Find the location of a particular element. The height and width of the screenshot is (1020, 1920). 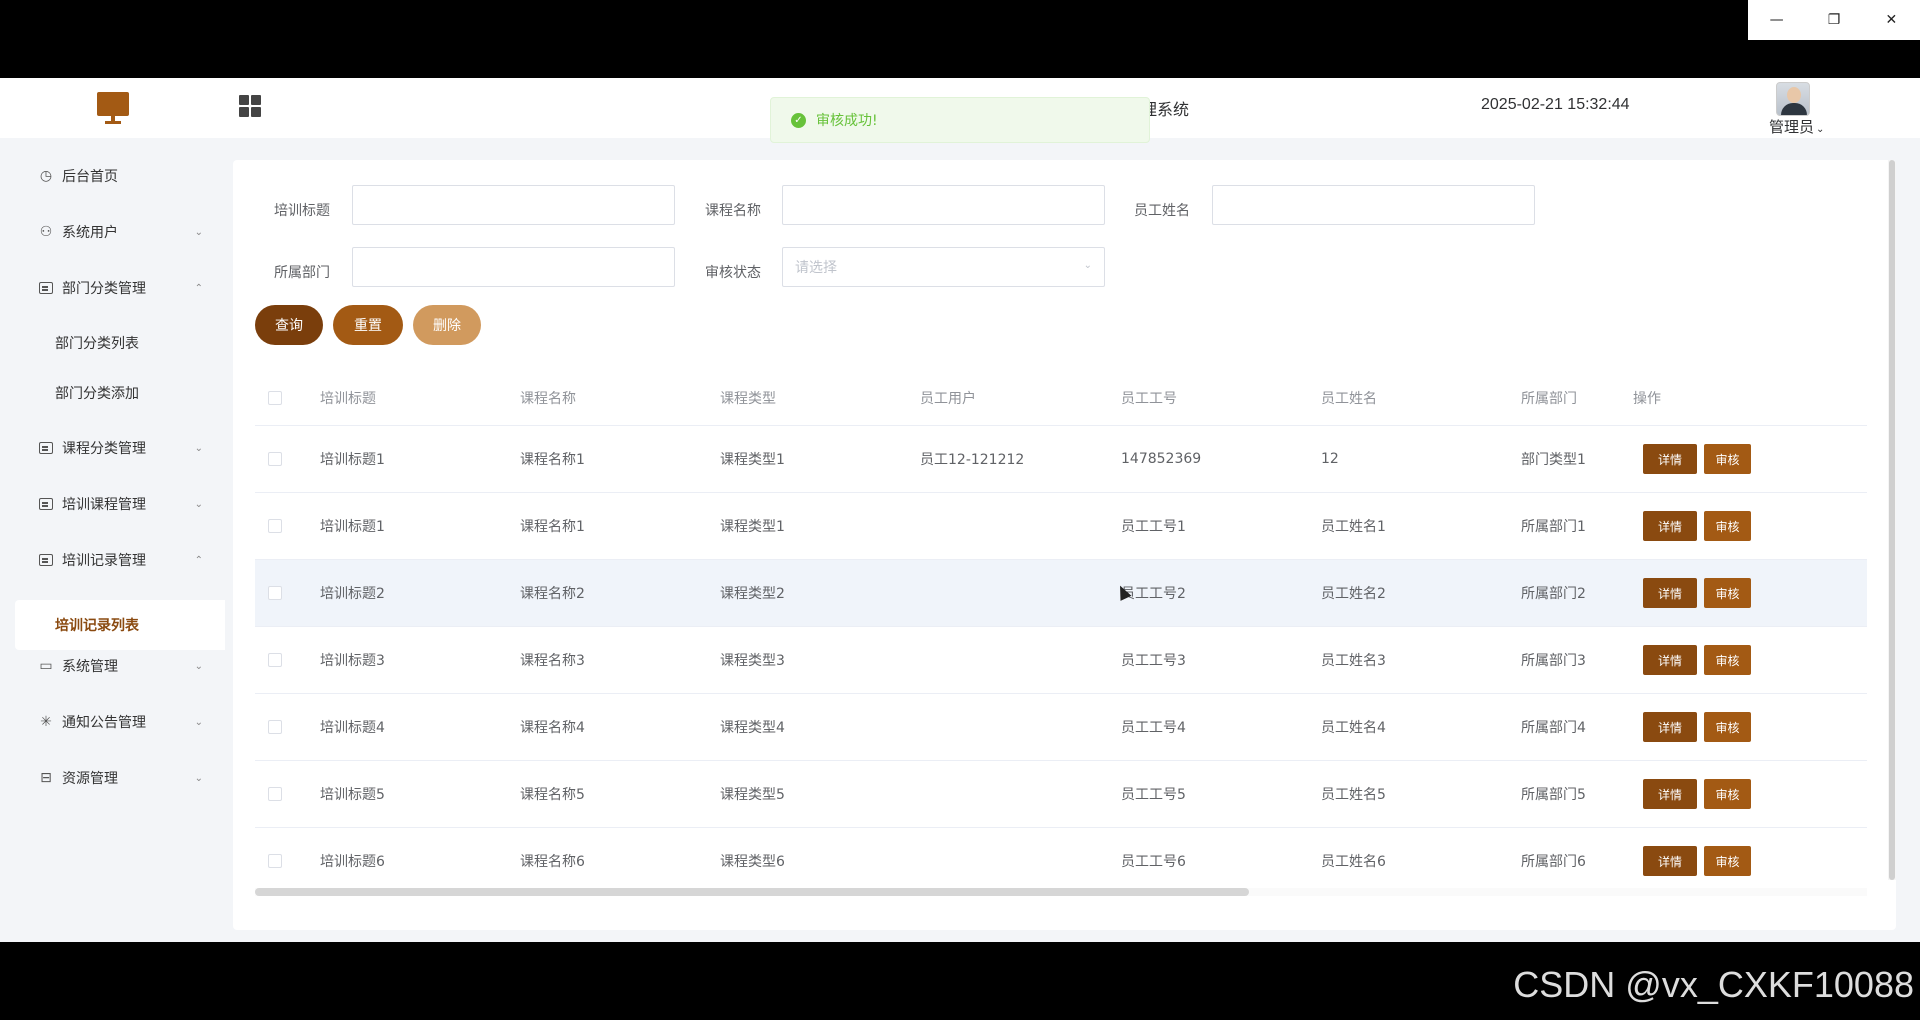

horizontal-scrollbar is located at coordinates (1061, 892).